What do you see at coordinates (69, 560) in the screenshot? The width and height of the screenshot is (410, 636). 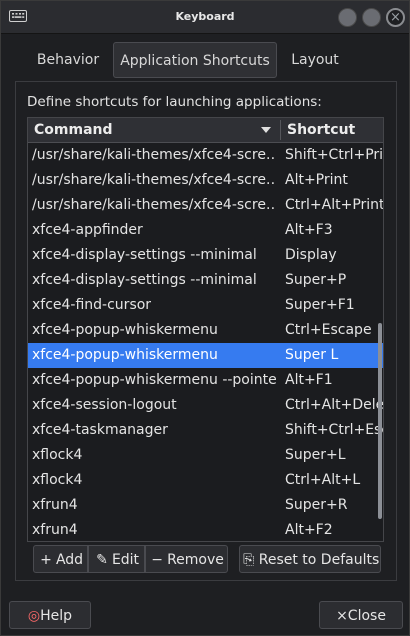 I see `add-label: Add` at bounding box center [69, 560].